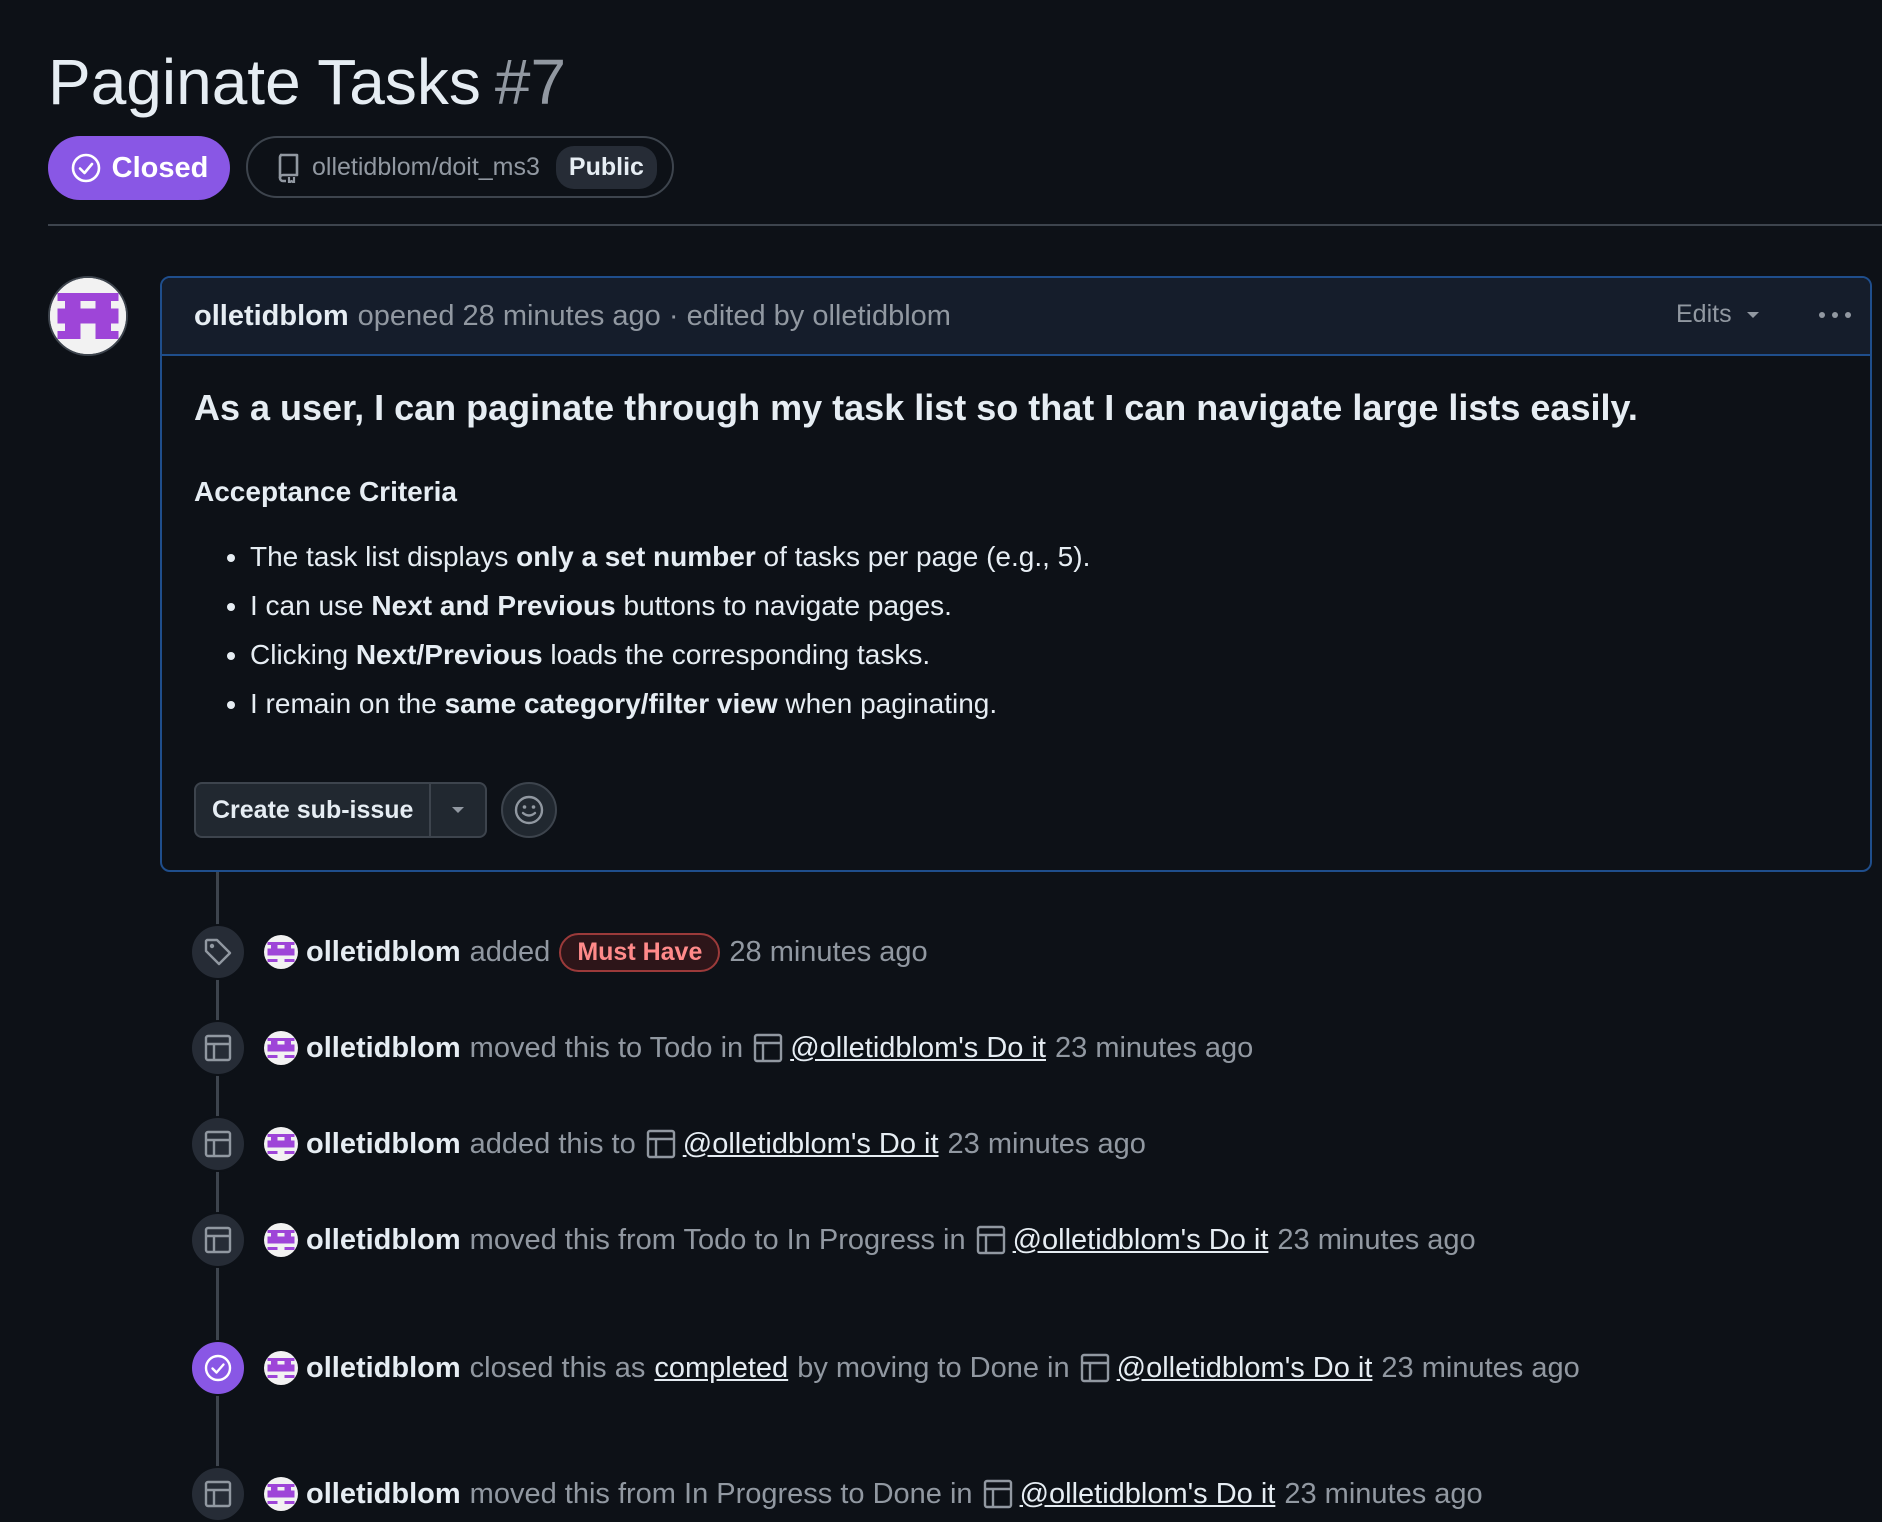  What do you see at coordinates (264, 82) in the screenshot?
I see `issue-title: Paginate Tasks` at bounding box center [264, 82].